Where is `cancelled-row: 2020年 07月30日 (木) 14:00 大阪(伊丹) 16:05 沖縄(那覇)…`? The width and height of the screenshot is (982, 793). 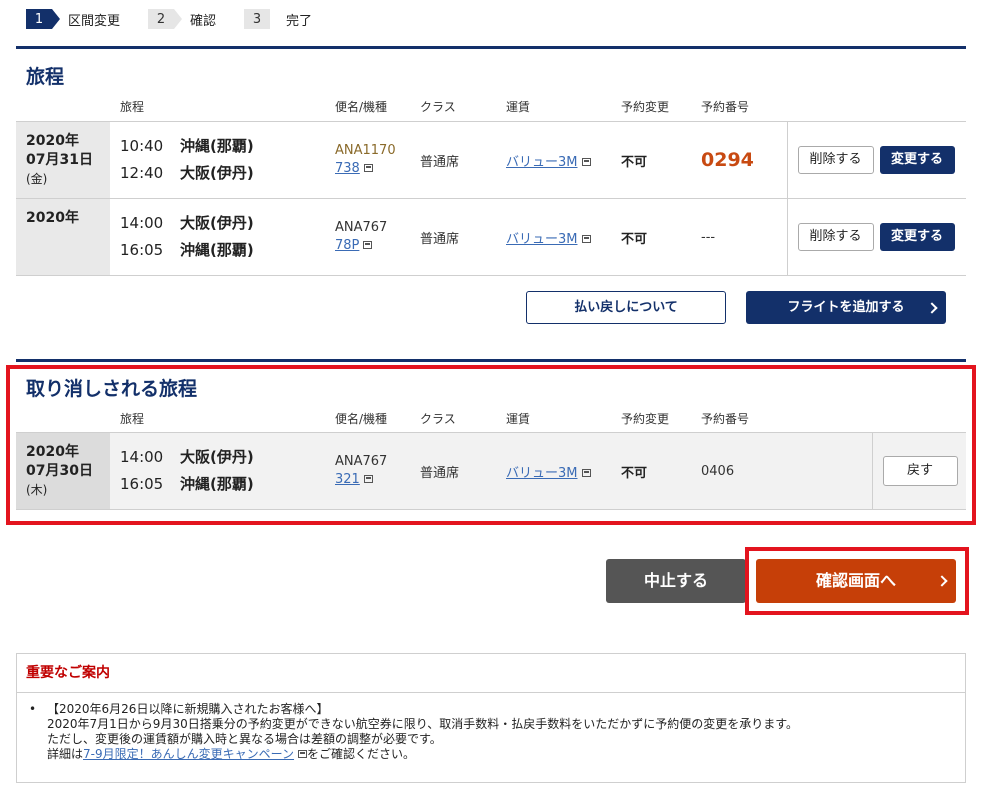 cancelled-row: 2020年 07月30日 (木) 14:00 大阪(伊丹) 16:05 沖縄(那覇)… is located at coordinates (491, 471).